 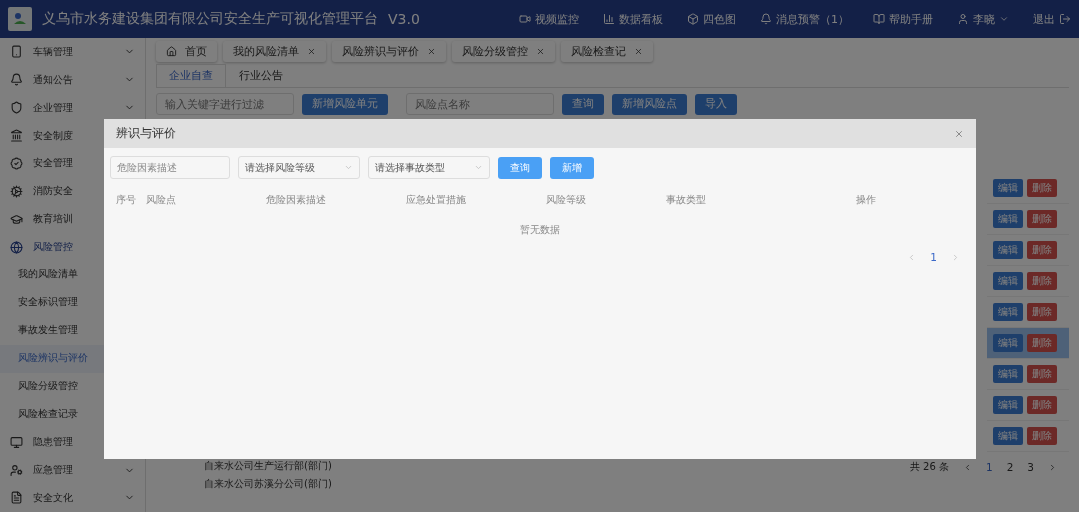 I want to click on page-tab: 首页, so click(x=186, y=51).